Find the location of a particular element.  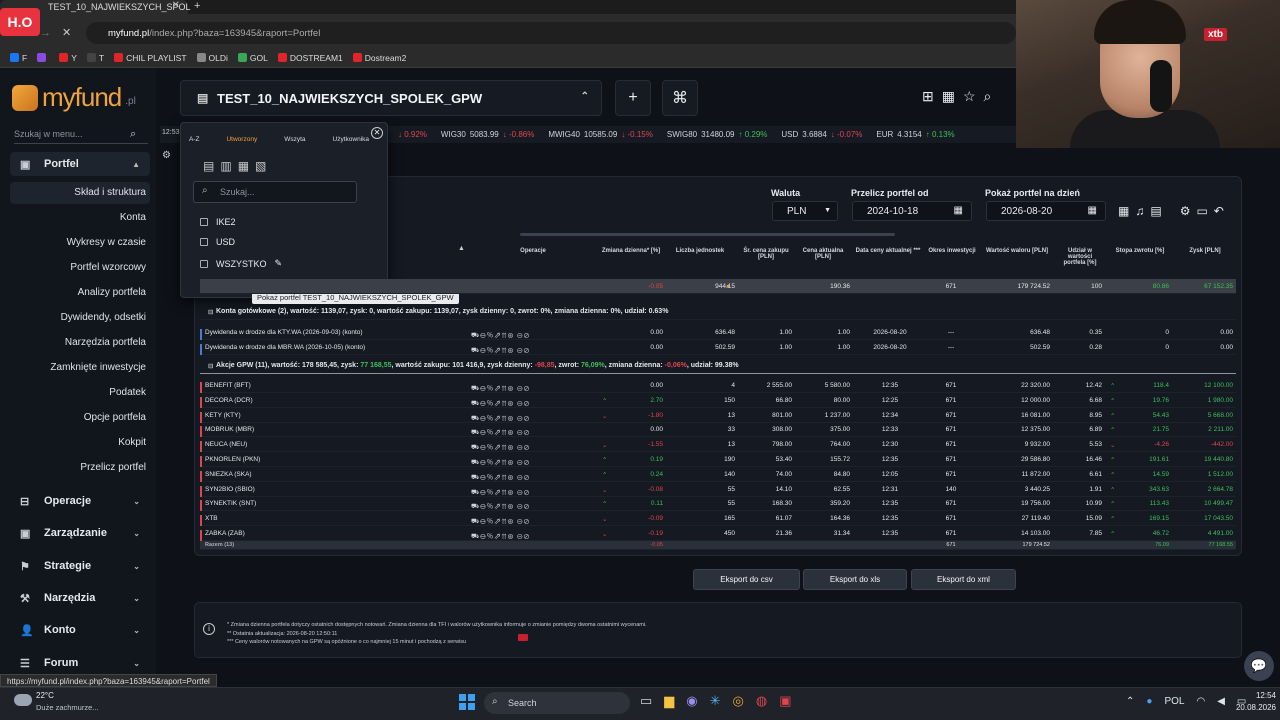

command-button: ⌘ is located at coordinates (680, 98).